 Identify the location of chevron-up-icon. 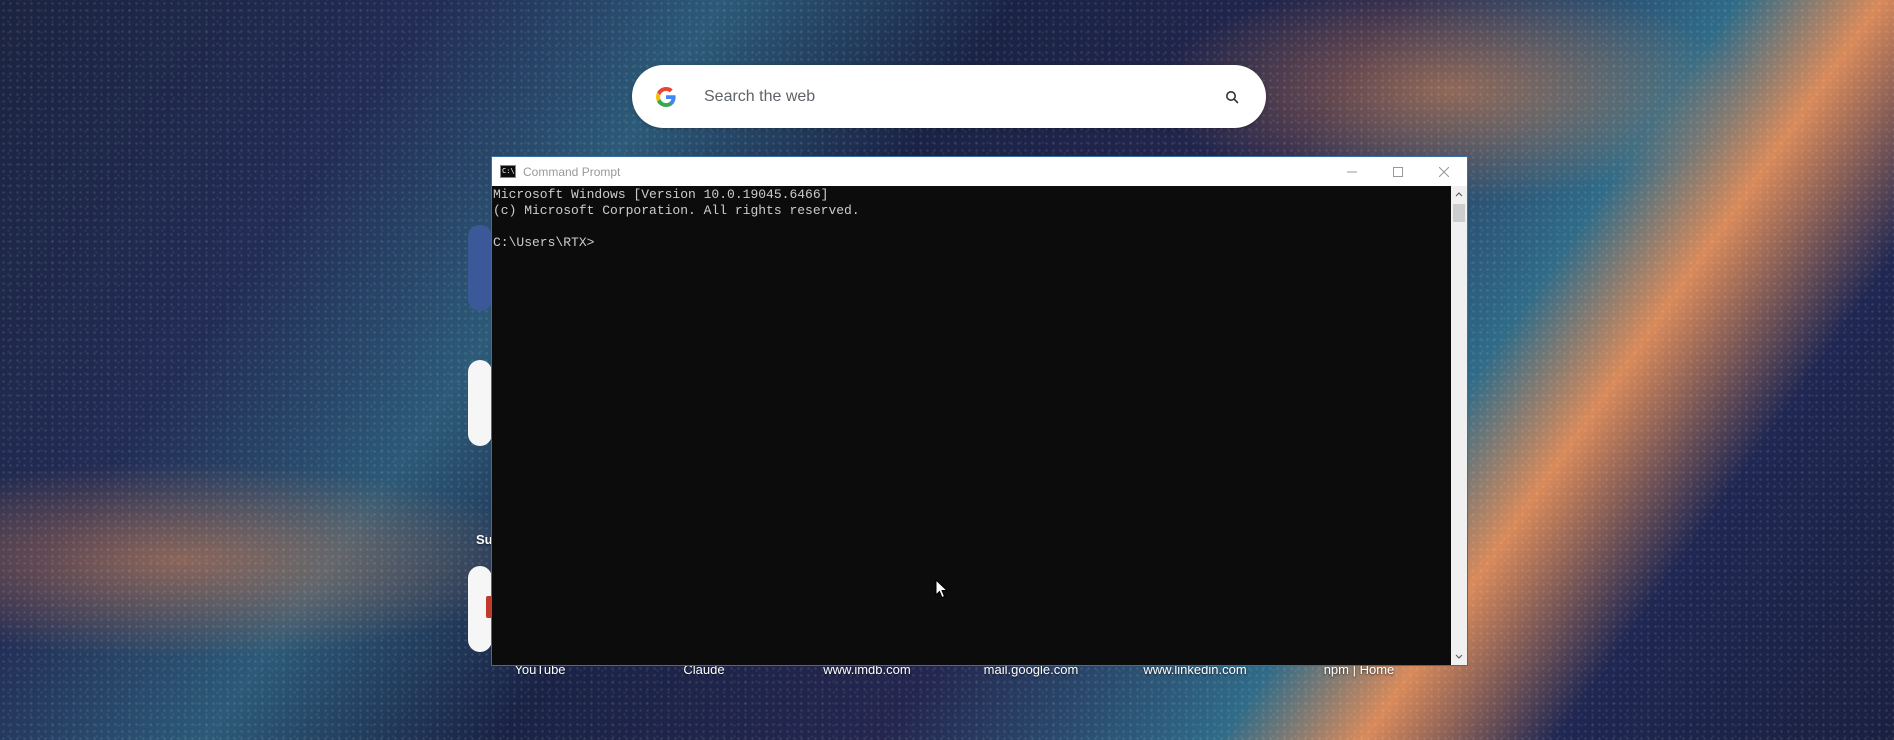
(1459, 194).